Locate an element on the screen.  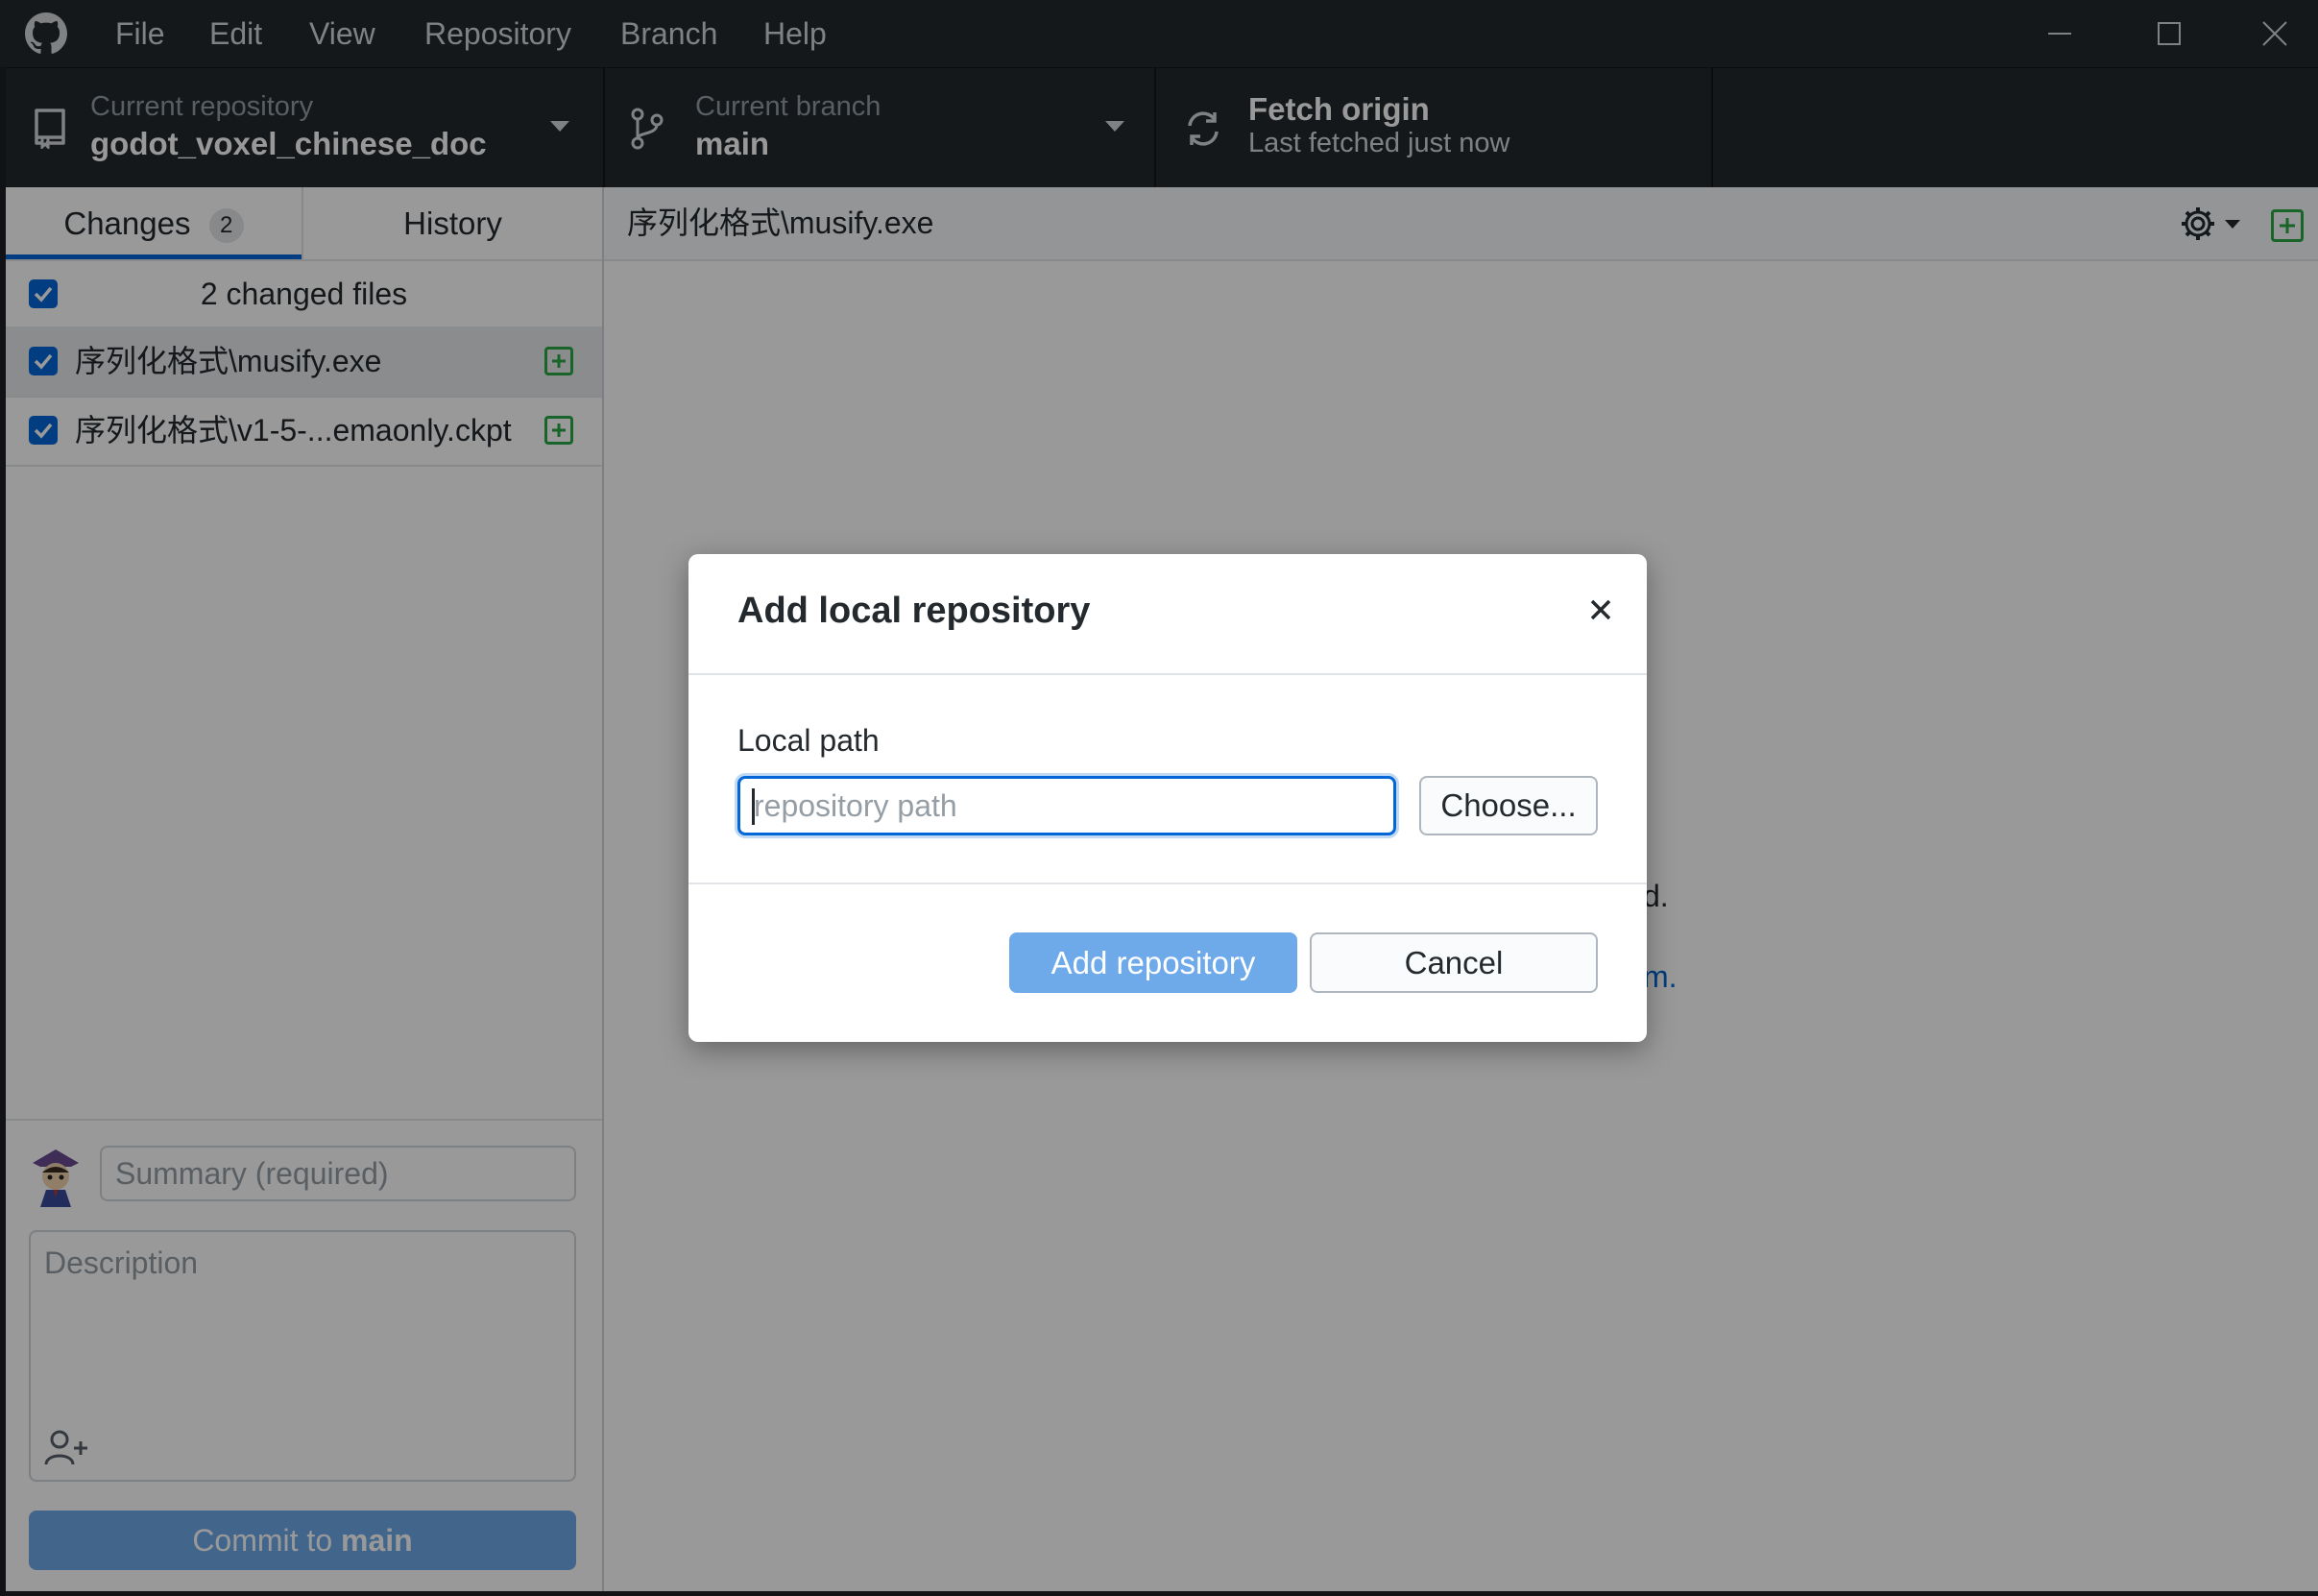
local-path-label: Local path is located at coordinates (808, 740).